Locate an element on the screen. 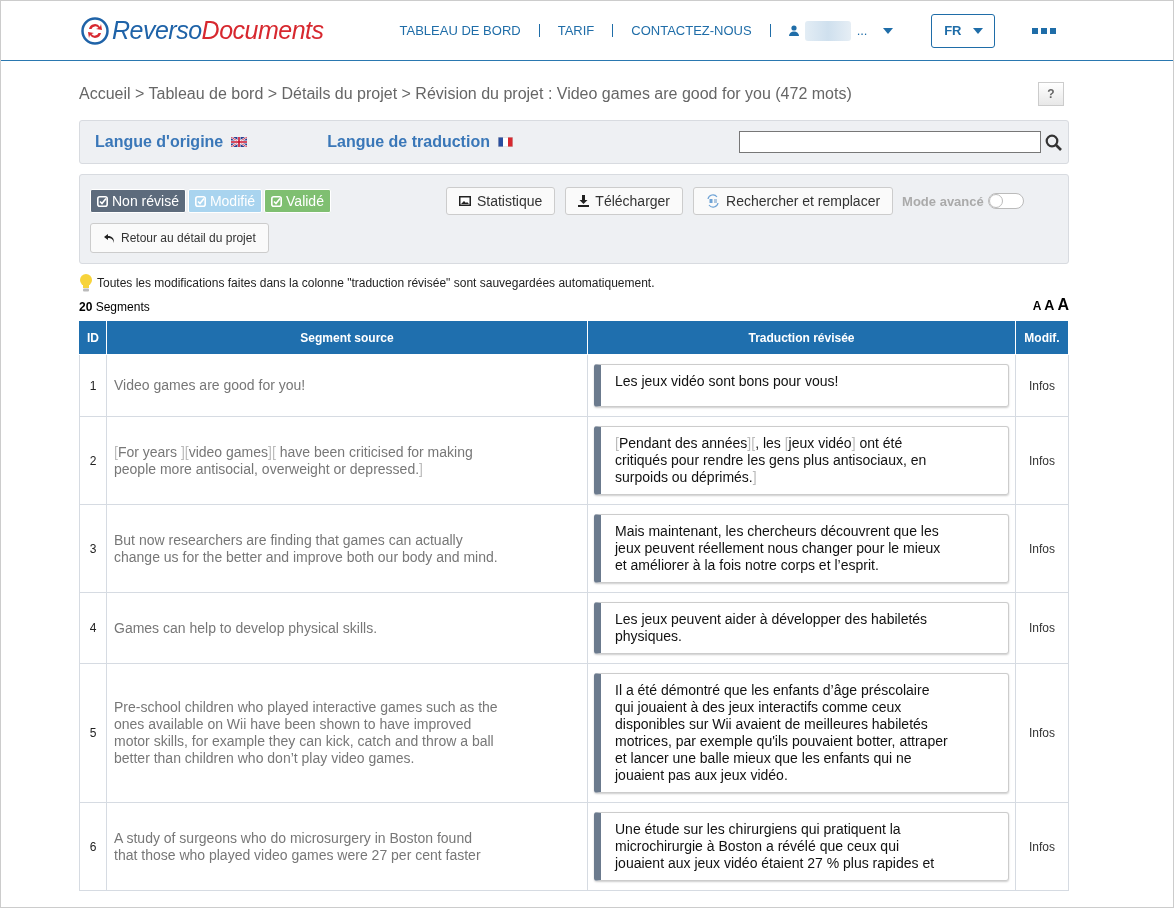 This screenshot has height=908, width=1174. translation-field: Une étude sur les chirurgiens qui pratiquent la microchirurgie à Boston a révélé que ceux qui jouaient aux jeux vidéo étaient 27 % plus rapides et is located at coordinates (801, 846).